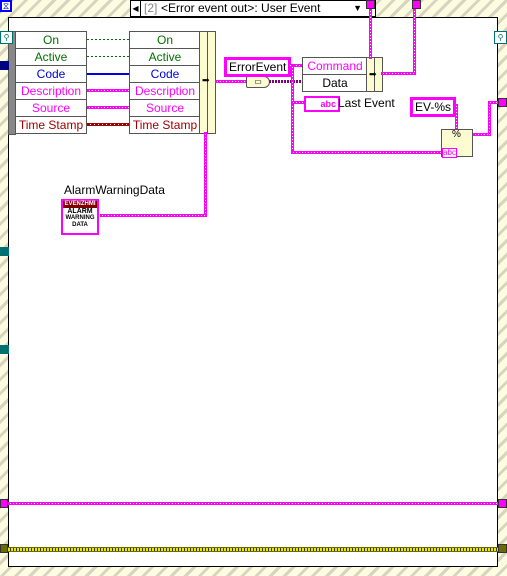  What do you see at coordinates (285, 81) in the screenshot?
I see `wire-variant-out` at bounding box center [285, 81].